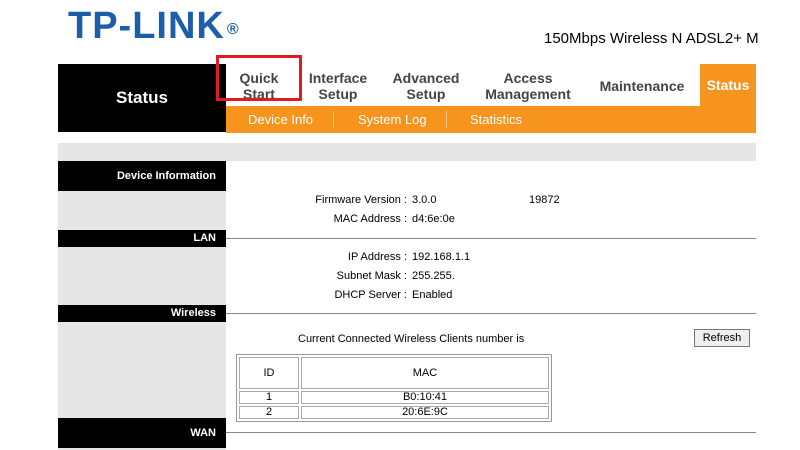 The width and height of the screenshot is (800, 450). Describe the element at coordinates (496, 119) in the screenshot. I see `subnav-statistics: Statistics` at that location.